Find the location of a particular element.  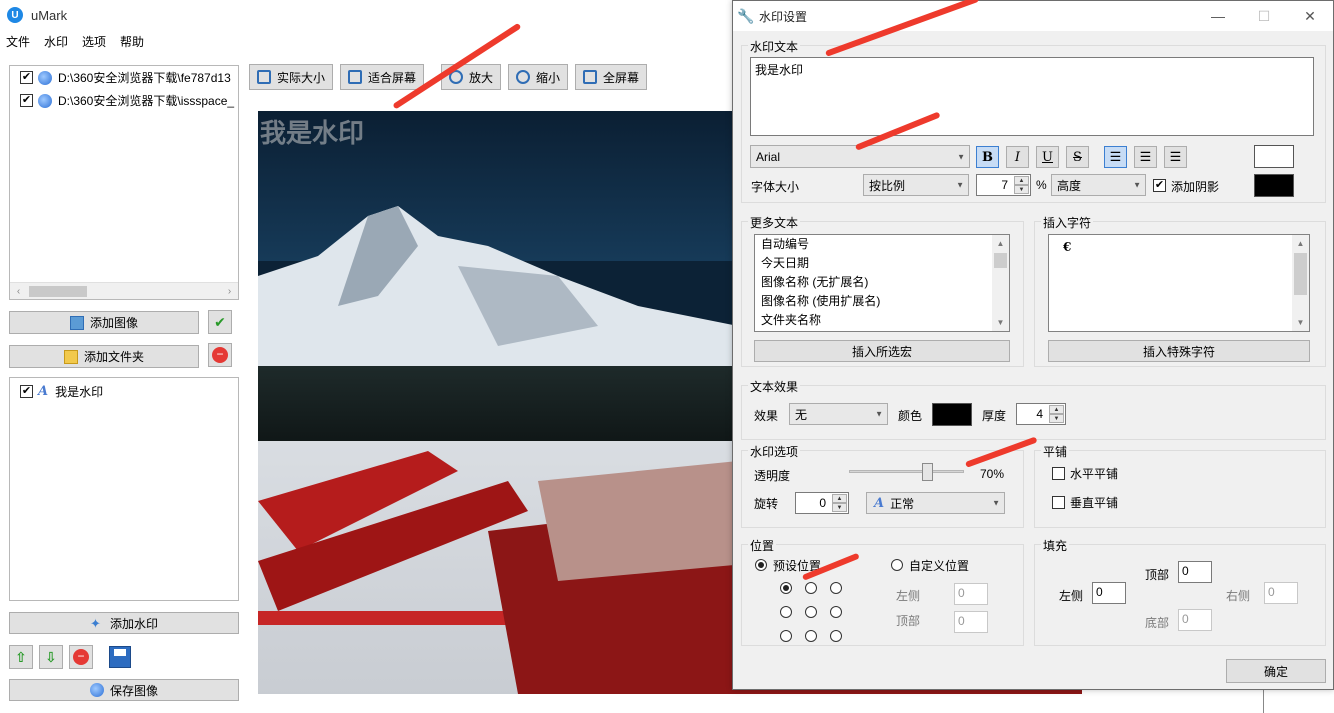

pos-center-radio is located at coordinates (811, 612).